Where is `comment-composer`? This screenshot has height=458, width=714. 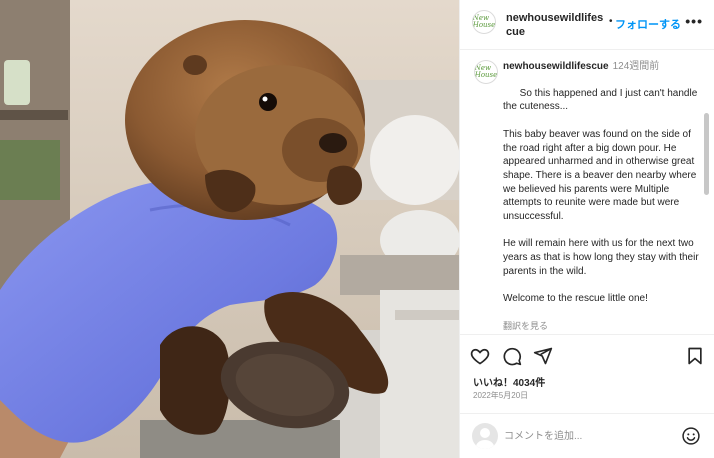
comment-composer is located at coordinates (587, 436).